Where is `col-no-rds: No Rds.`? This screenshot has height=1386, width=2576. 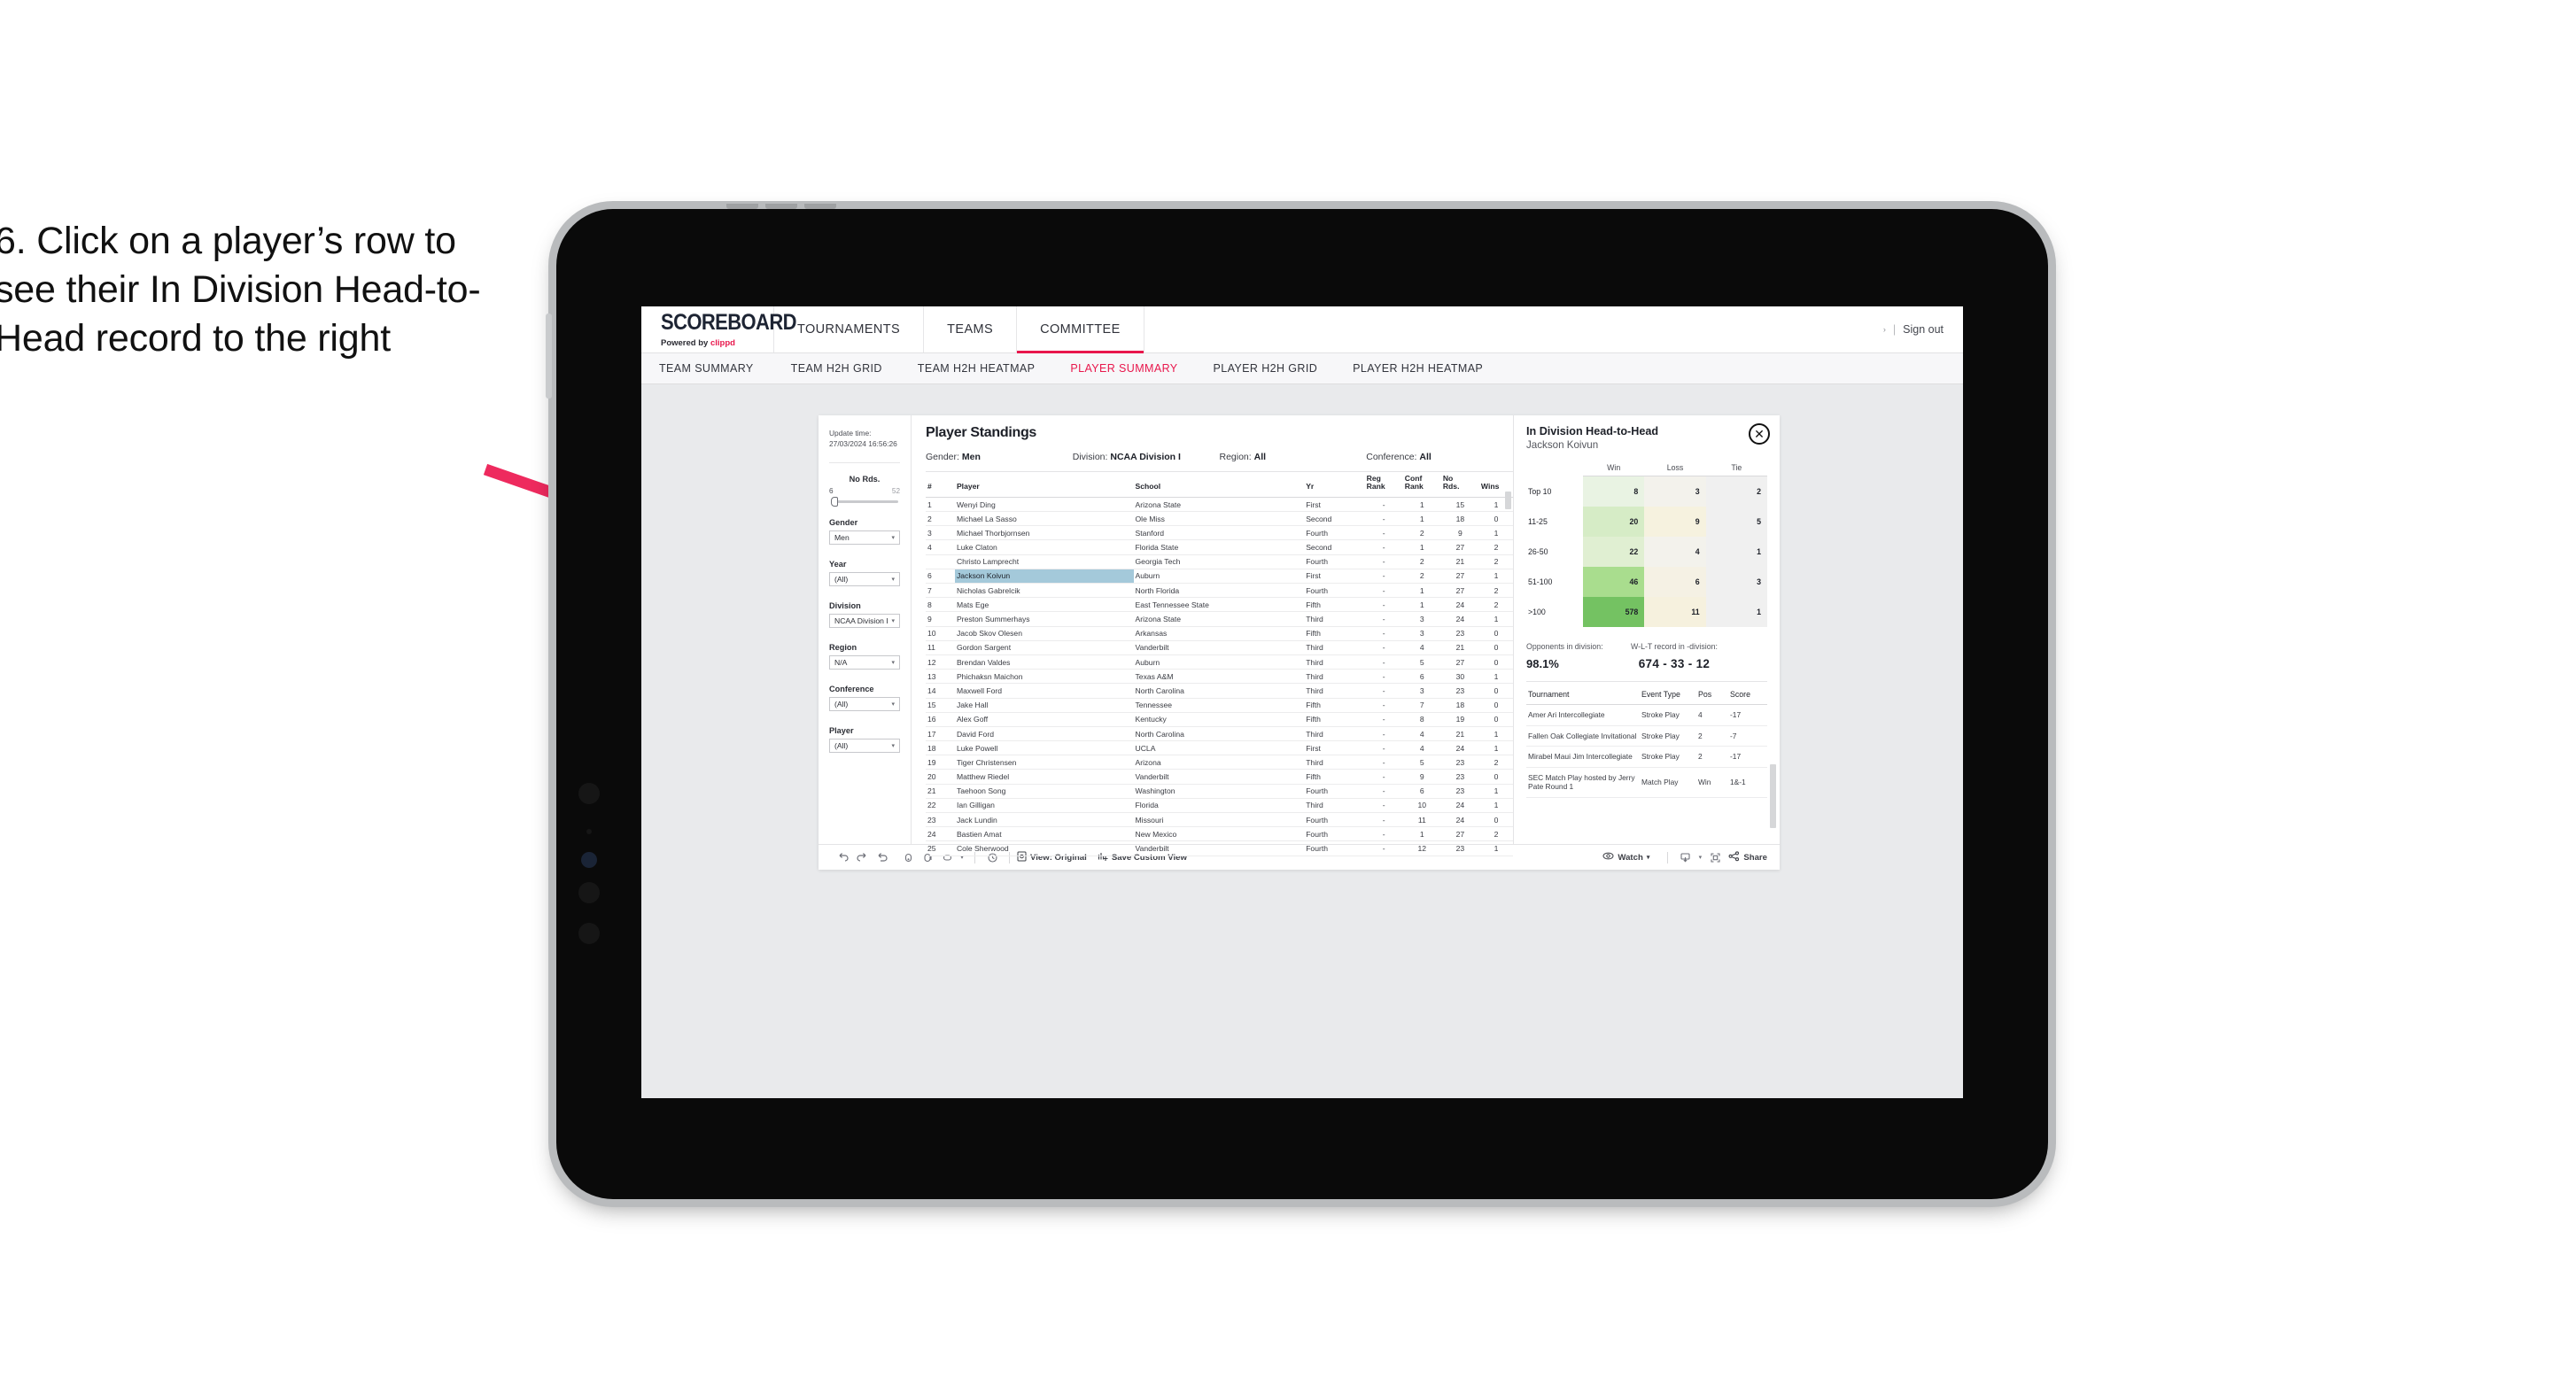
col-no-rds: No Rds. is located at coordinates (1460, 484).